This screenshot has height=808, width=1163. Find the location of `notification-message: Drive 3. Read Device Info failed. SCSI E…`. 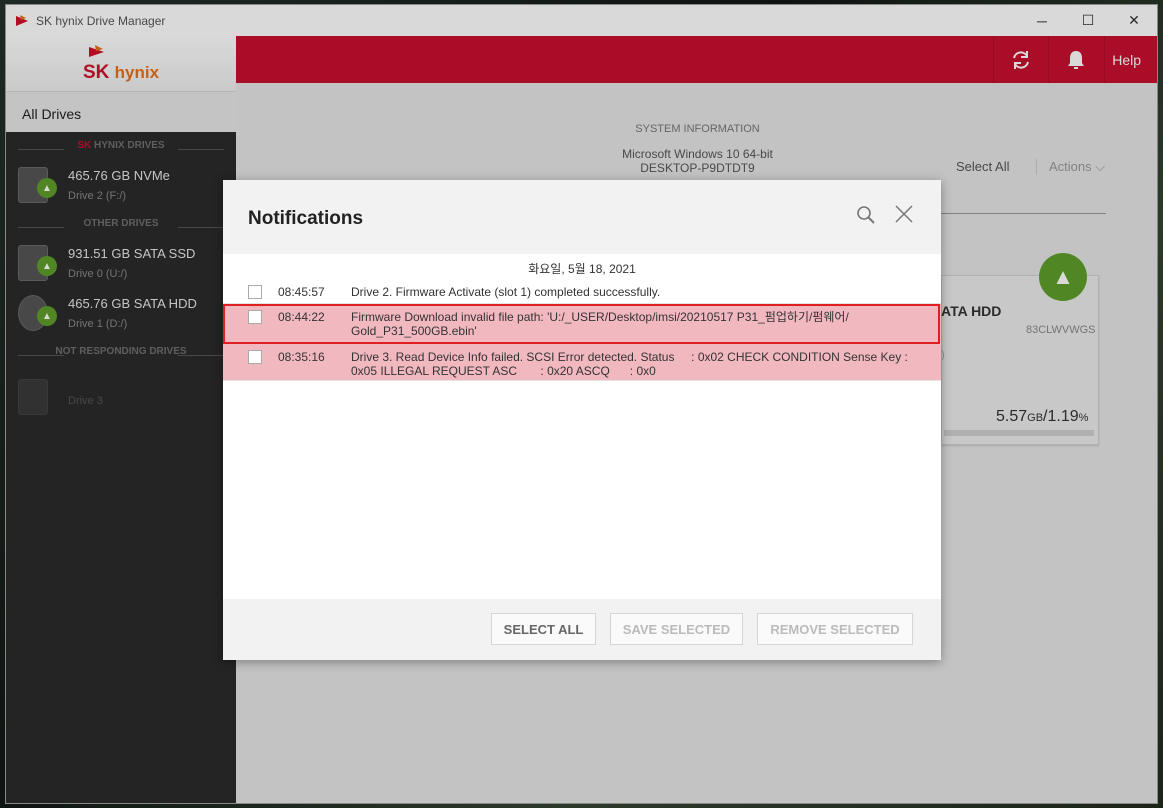

notification-message: Drive 3. Read Device Info failed. SCSI E… is located at coordinates (629, 364).